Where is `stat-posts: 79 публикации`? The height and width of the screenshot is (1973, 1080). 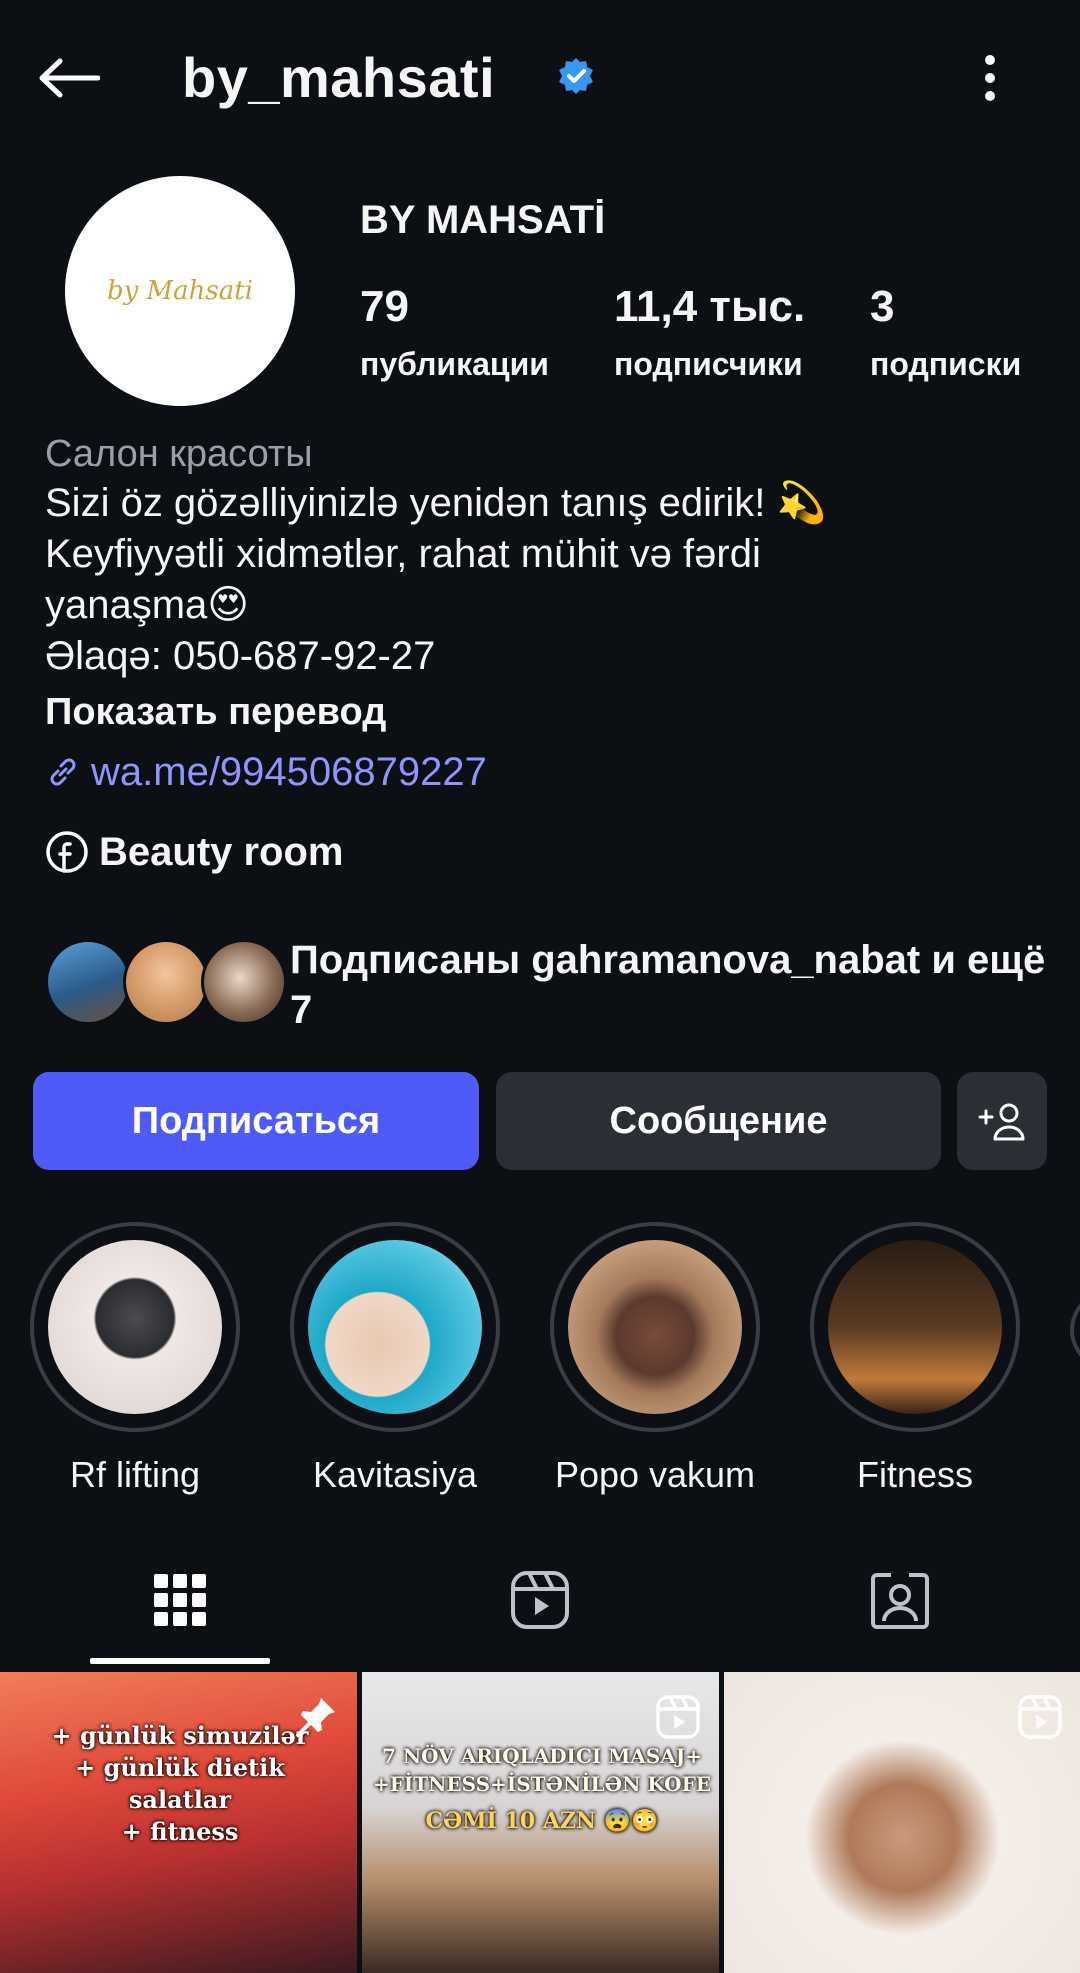 stat-posts: 79 публикации is located at coordinates (454, 337).